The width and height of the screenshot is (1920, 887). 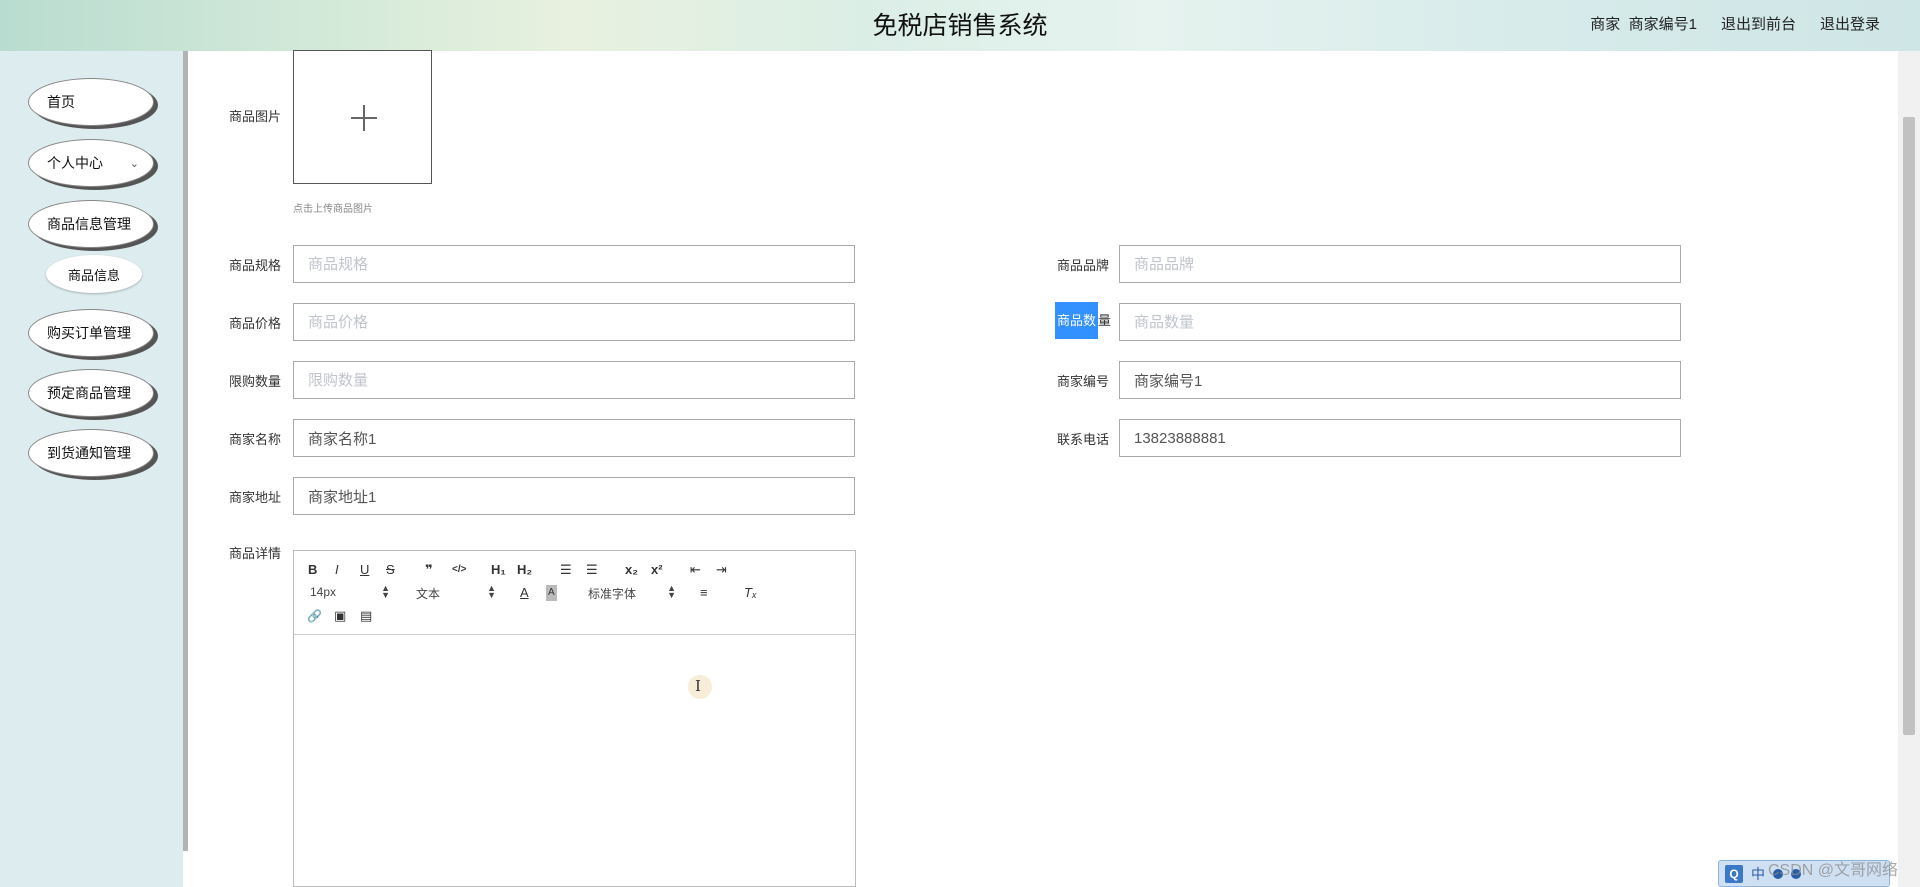 I want to click on bold-button: B, so click(x=312, y=570).